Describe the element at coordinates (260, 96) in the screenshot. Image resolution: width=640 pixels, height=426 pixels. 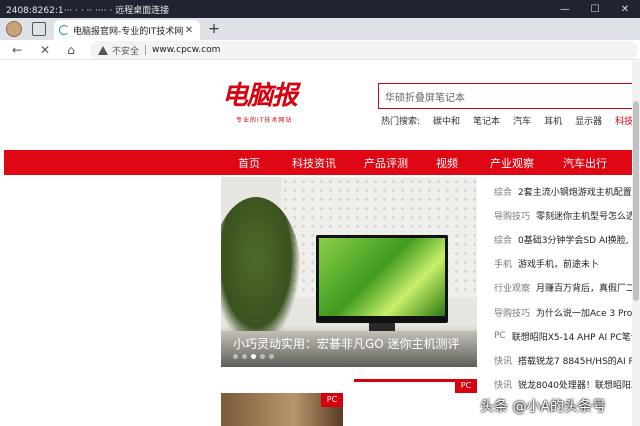
I see `logo-text: 电脑报` at that location.